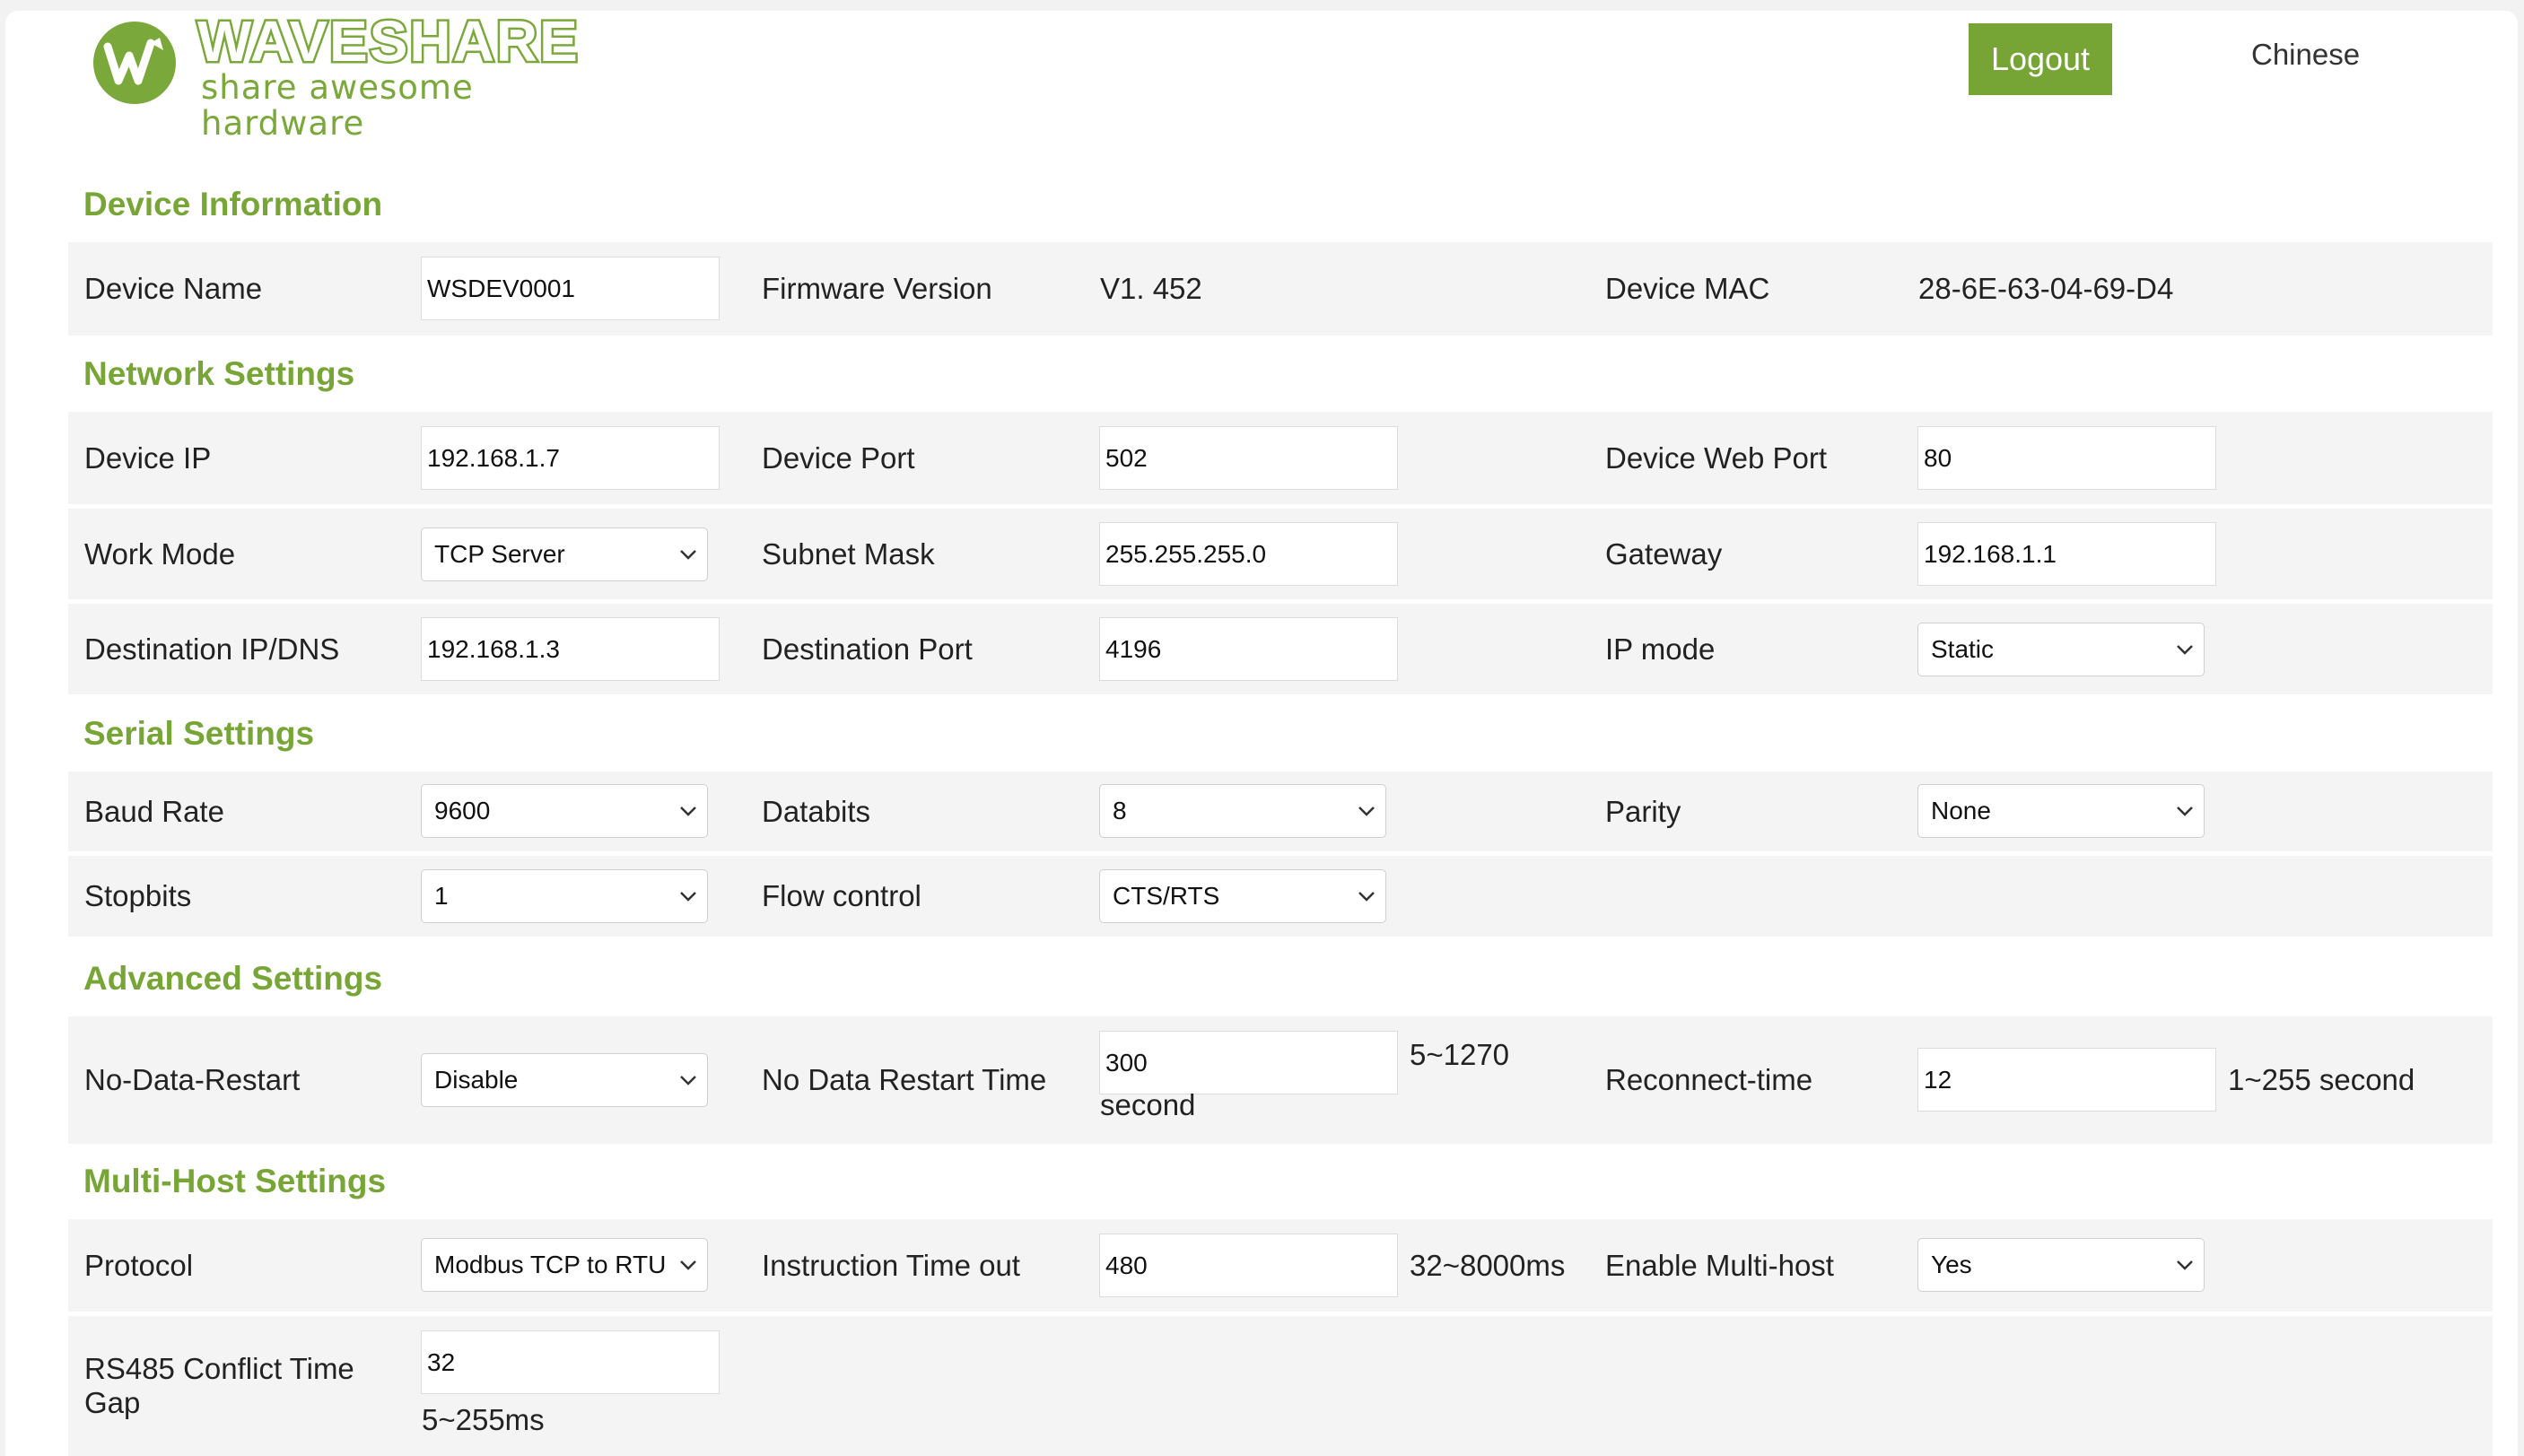 The height and width of the screenshot is (1456, 2524). I want to click on databits-select: 8, so click(1243, 811).